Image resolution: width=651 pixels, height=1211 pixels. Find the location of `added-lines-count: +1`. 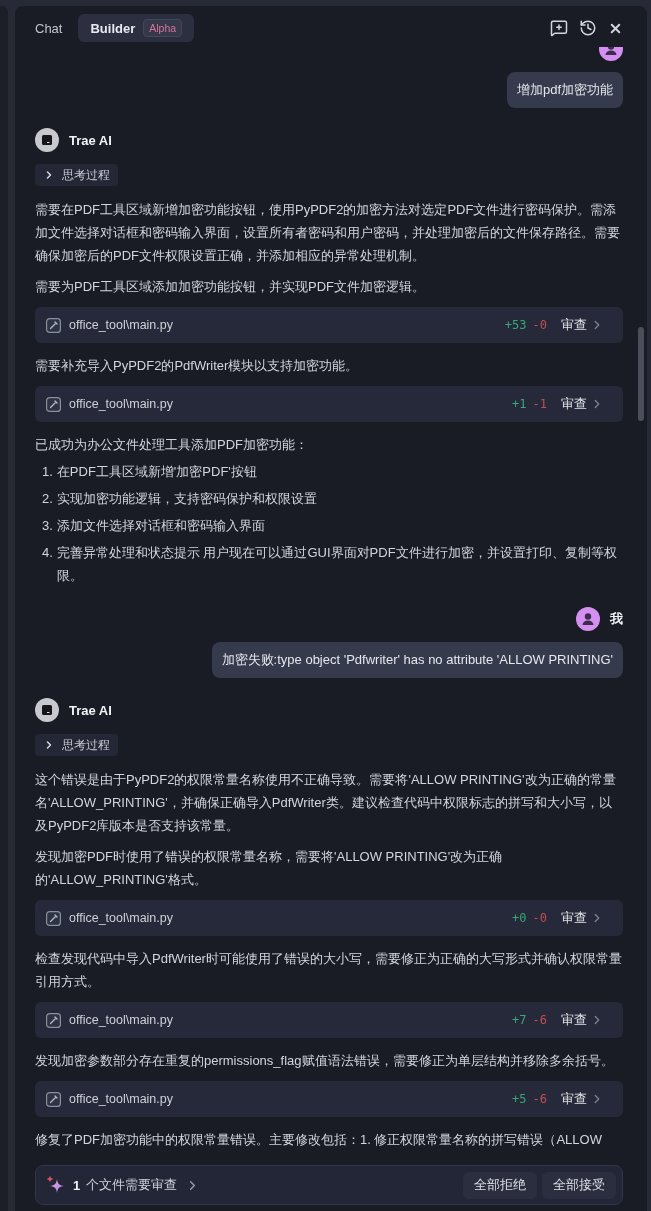

added-lines-count: +1 is located at coordinates (519, 404).